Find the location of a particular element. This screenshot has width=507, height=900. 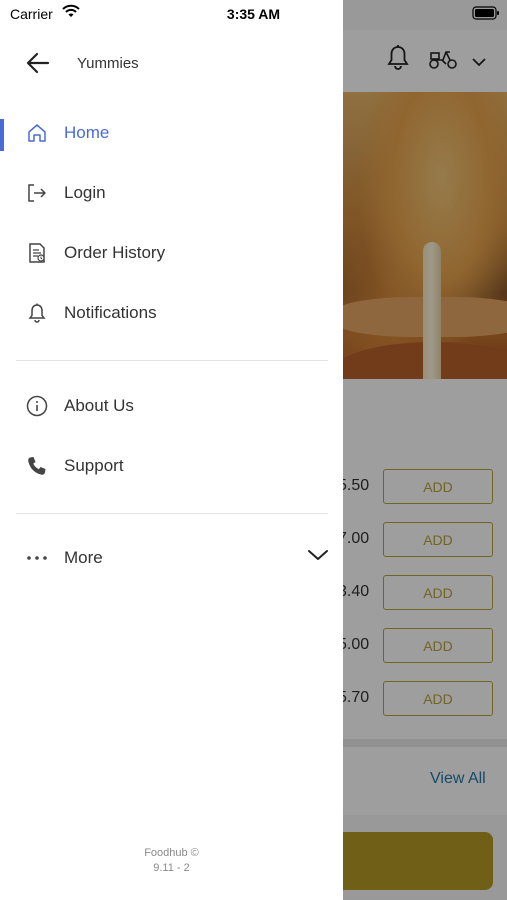

order-history-icon is located at coordinates (37, 253).